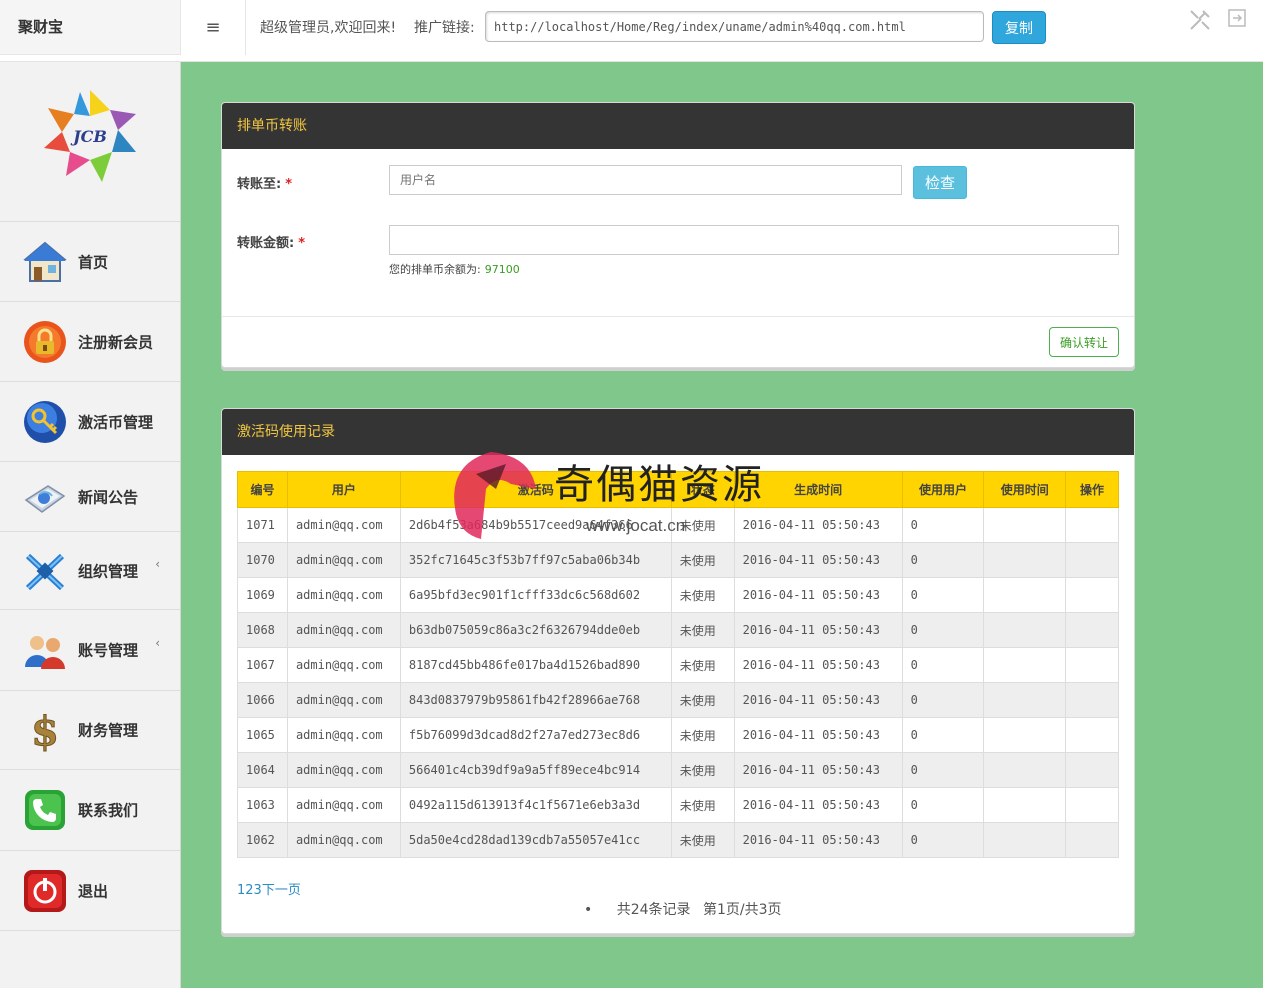  What do you see at coordinates (734, 26) in the screenshot?
I see `promo-link-input` at bounding box center [734, 26].